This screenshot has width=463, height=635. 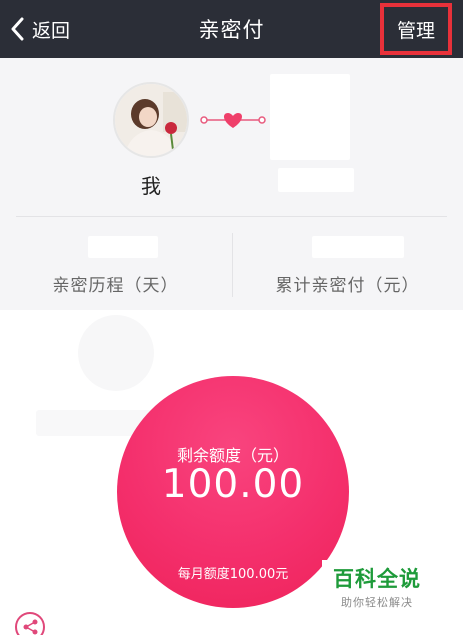 I want to click on watermark: 百科全说 助你轻松解决, so click(x=377, y=585).